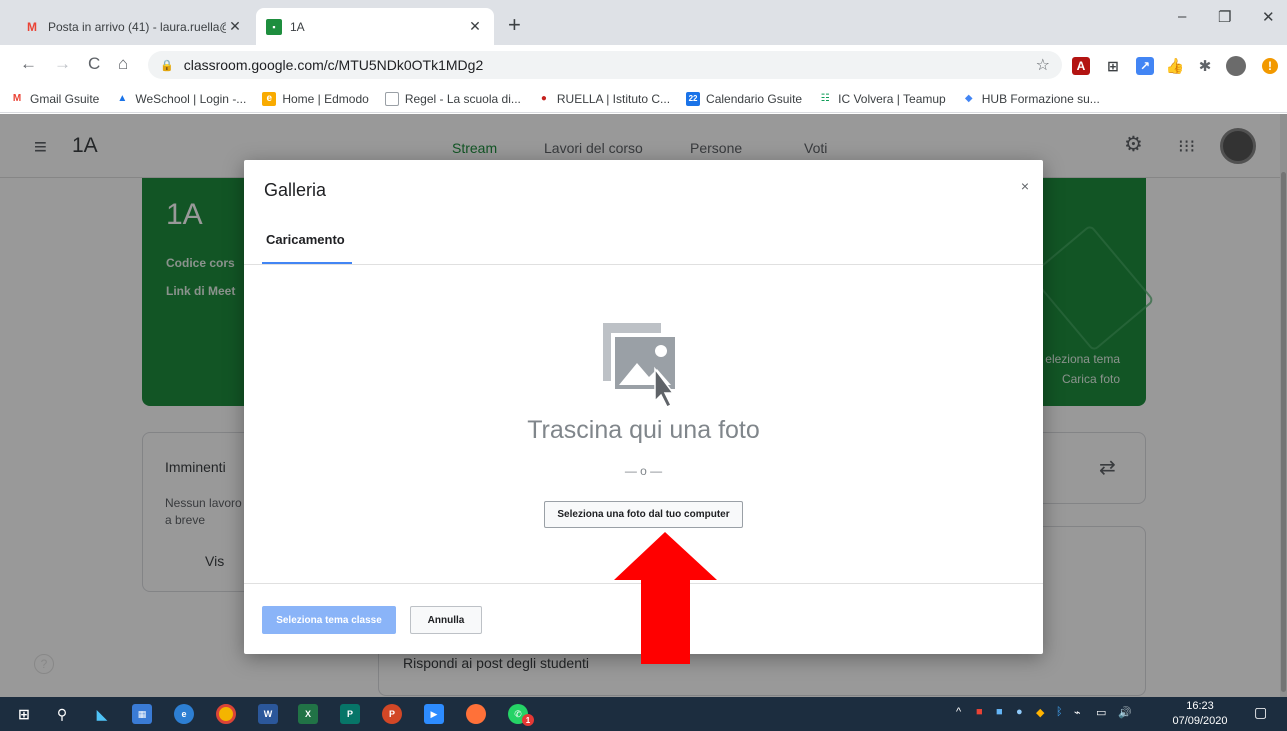  Describe the element at coordinates (269, 98) in the screenshot. I see `edmodo-icon: e` at that location.